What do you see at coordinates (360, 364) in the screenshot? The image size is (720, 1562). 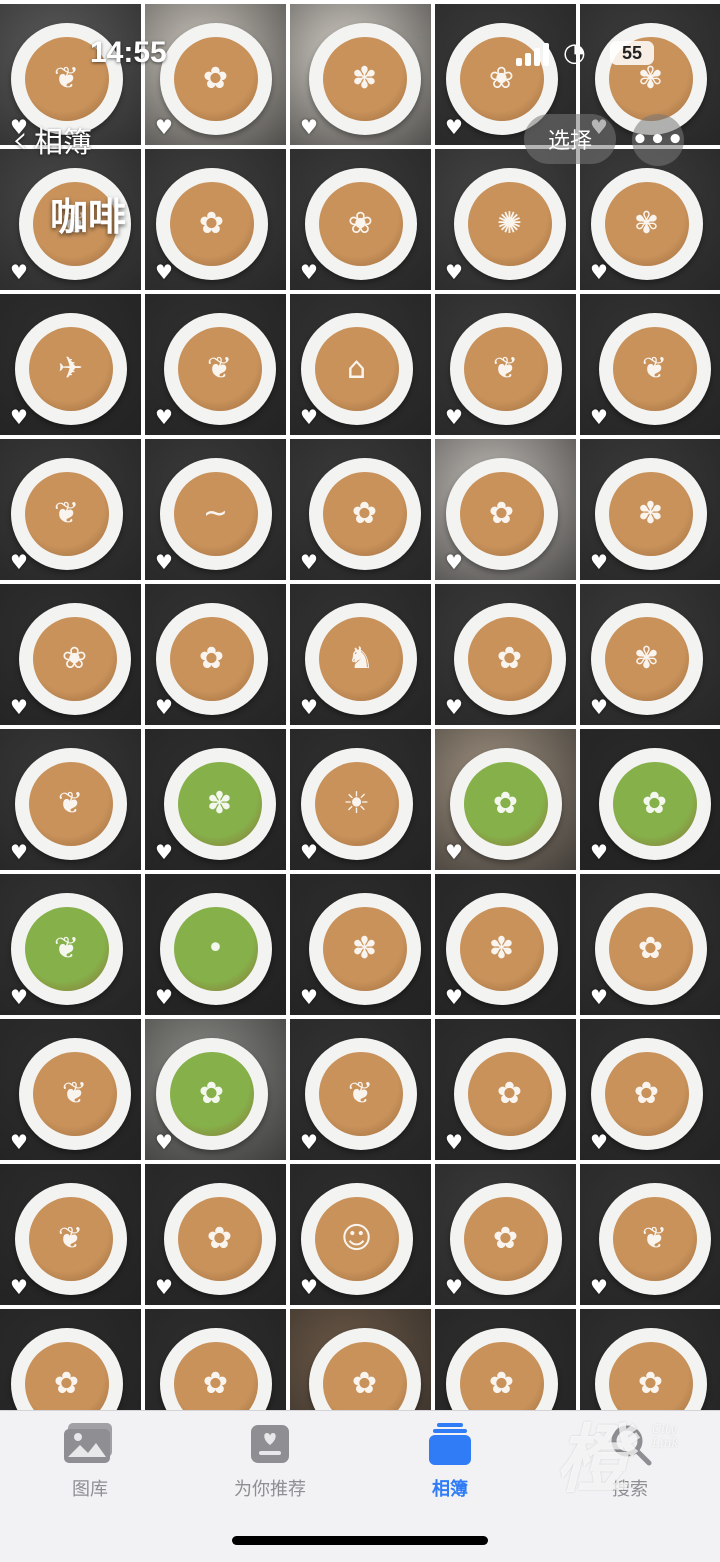 I see `photo-thumbnail: ⌂ ♥` at bounding box center [360, 364].